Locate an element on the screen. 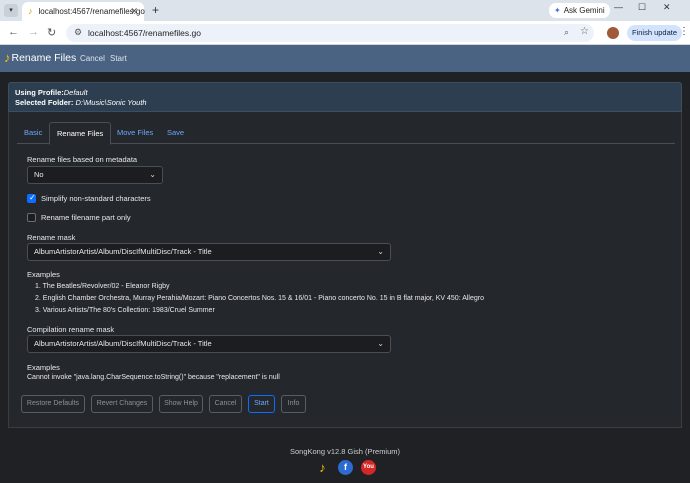 Image resolution: width=690 pixels, height=483 pixels. tab-rename-files: Rename Files is located at coordinates (80, 133).